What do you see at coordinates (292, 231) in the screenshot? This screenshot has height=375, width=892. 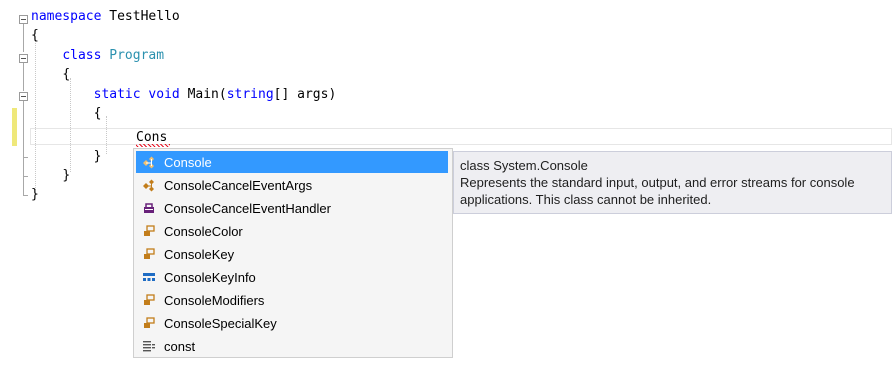 I see `completion-item: ConsoleColor` at bounding box center [292, 231].